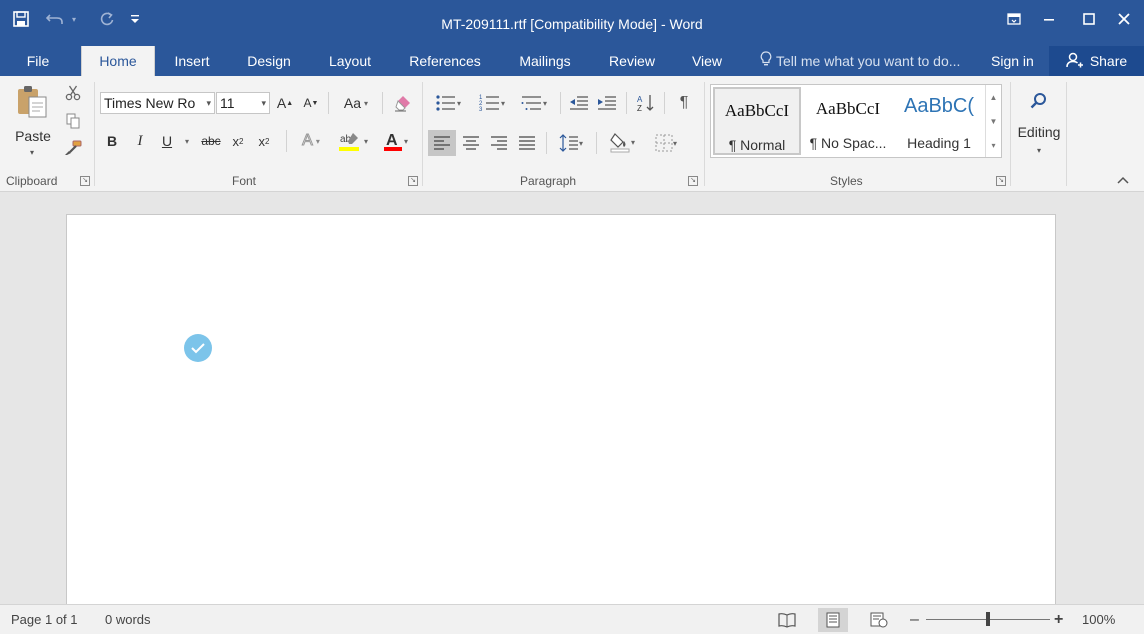 The width and height of the screenshot is (1144, 634). What do you see at coordinates (639, 108) in the screenshot?
I see `svg-text: Z` at bounding box center [639, 108].